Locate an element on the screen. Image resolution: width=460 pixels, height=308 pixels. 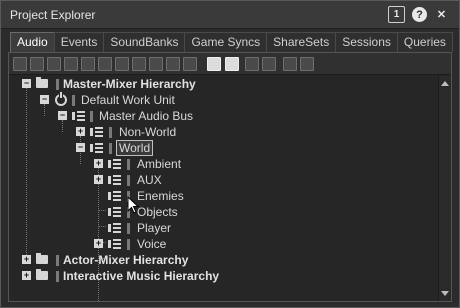
tree-item-aux: + AUX is located at coordinates (219, 180).